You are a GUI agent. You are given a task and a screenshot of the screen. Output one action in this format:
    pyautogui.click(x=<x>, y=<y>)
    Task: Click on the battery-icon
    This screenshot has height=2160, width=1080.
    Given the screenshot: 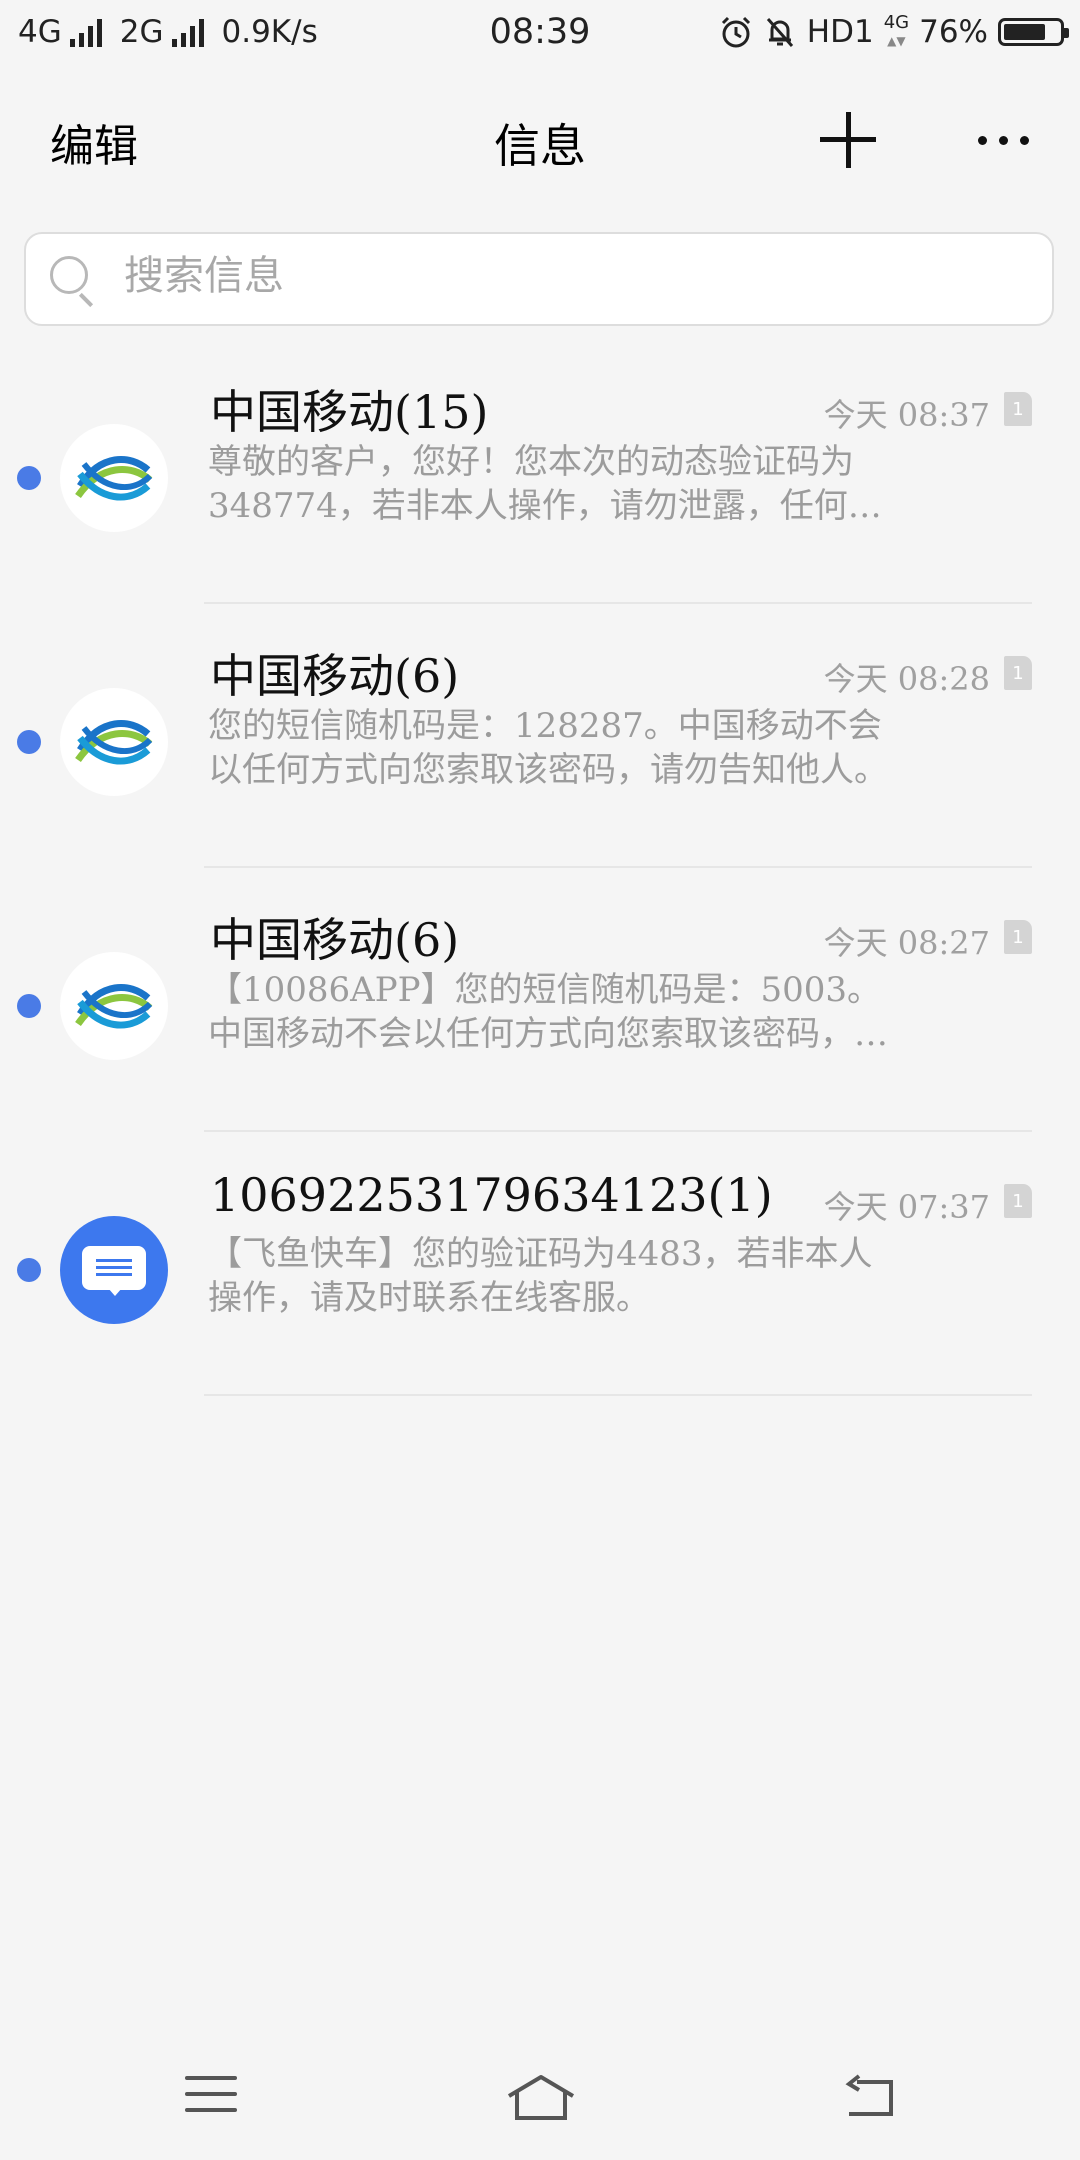 What is the action you would take?
    pyautogui.click(x=1033, y=32)
    